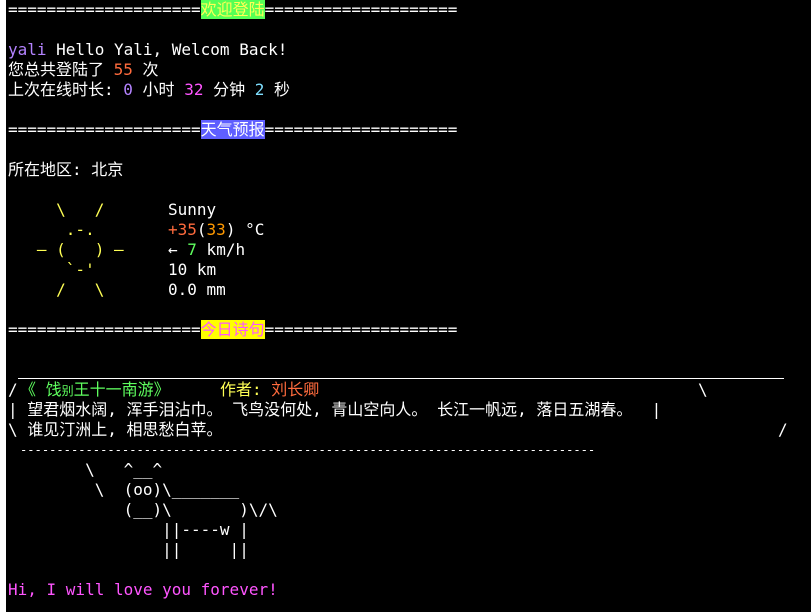  What do you see at coordinates (80, 249) in the screenshot?
I see `sun-art-line-3: ― ( ) ―` at bounding box center [80, 249].